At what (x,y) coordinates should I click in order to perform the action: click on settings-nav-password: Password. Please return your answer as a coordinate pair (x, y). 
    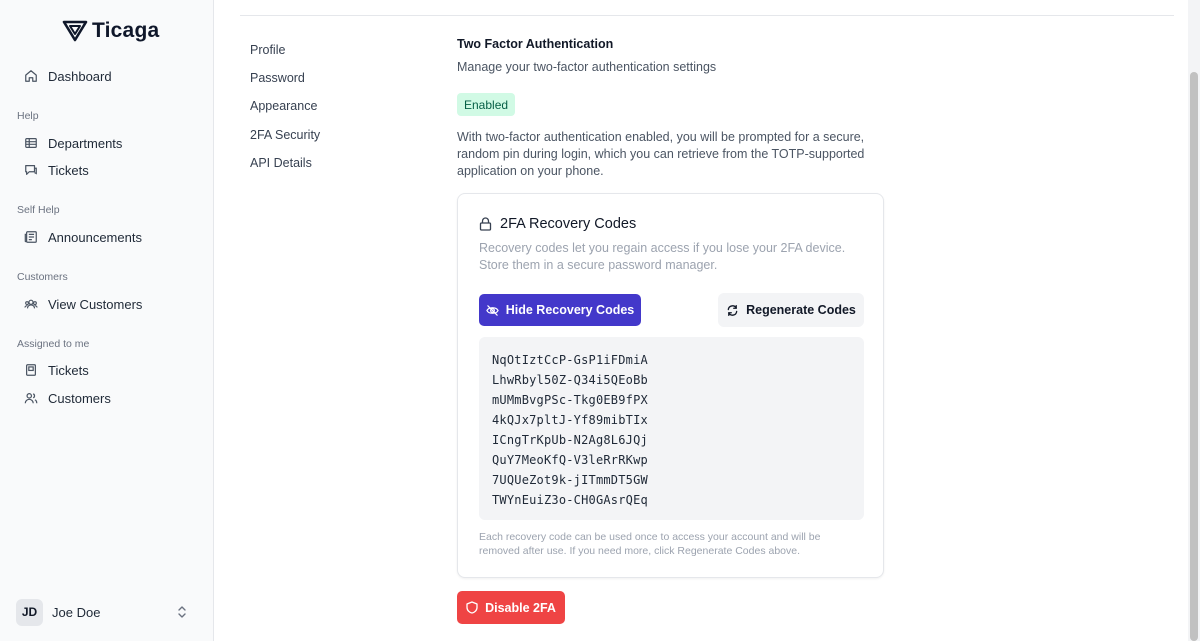
    Looking at the image, I should click on (277, 78).